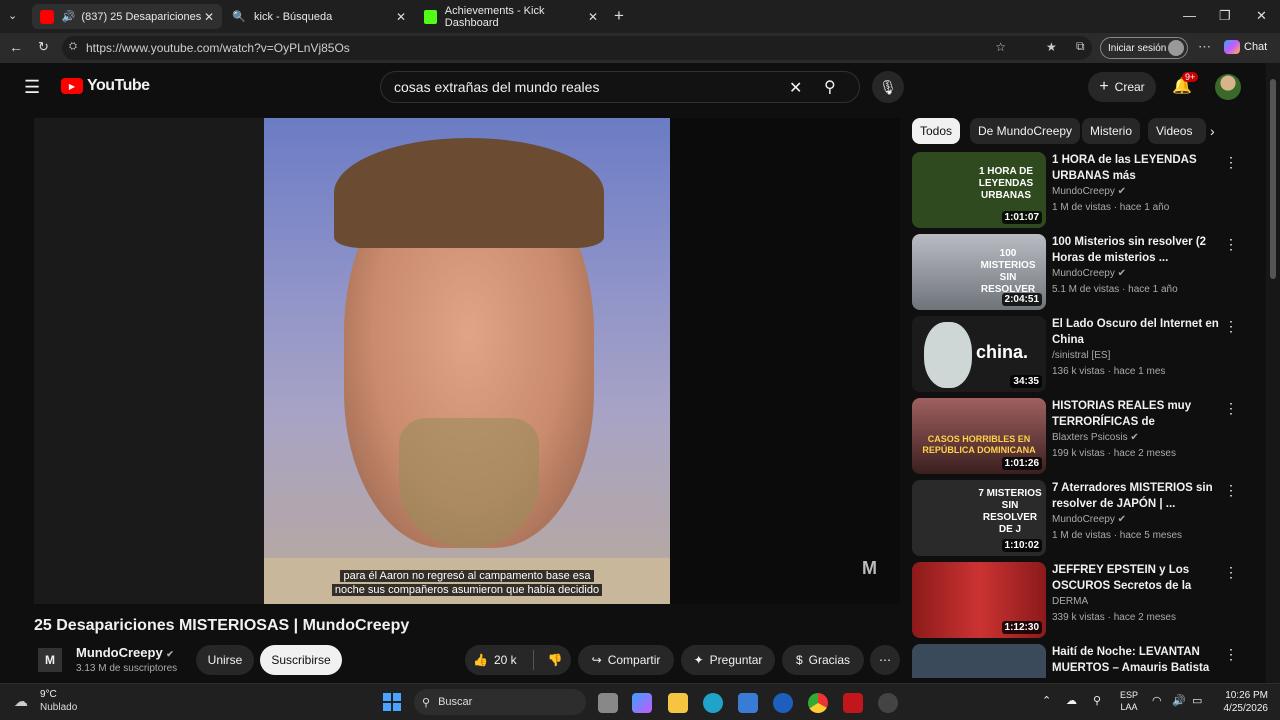 The height and width of the screenshot is (720, 1280). Describe the element at coordinates (1157, 700) in the screenshot. I see `wifi-icon: ◠` at that location.